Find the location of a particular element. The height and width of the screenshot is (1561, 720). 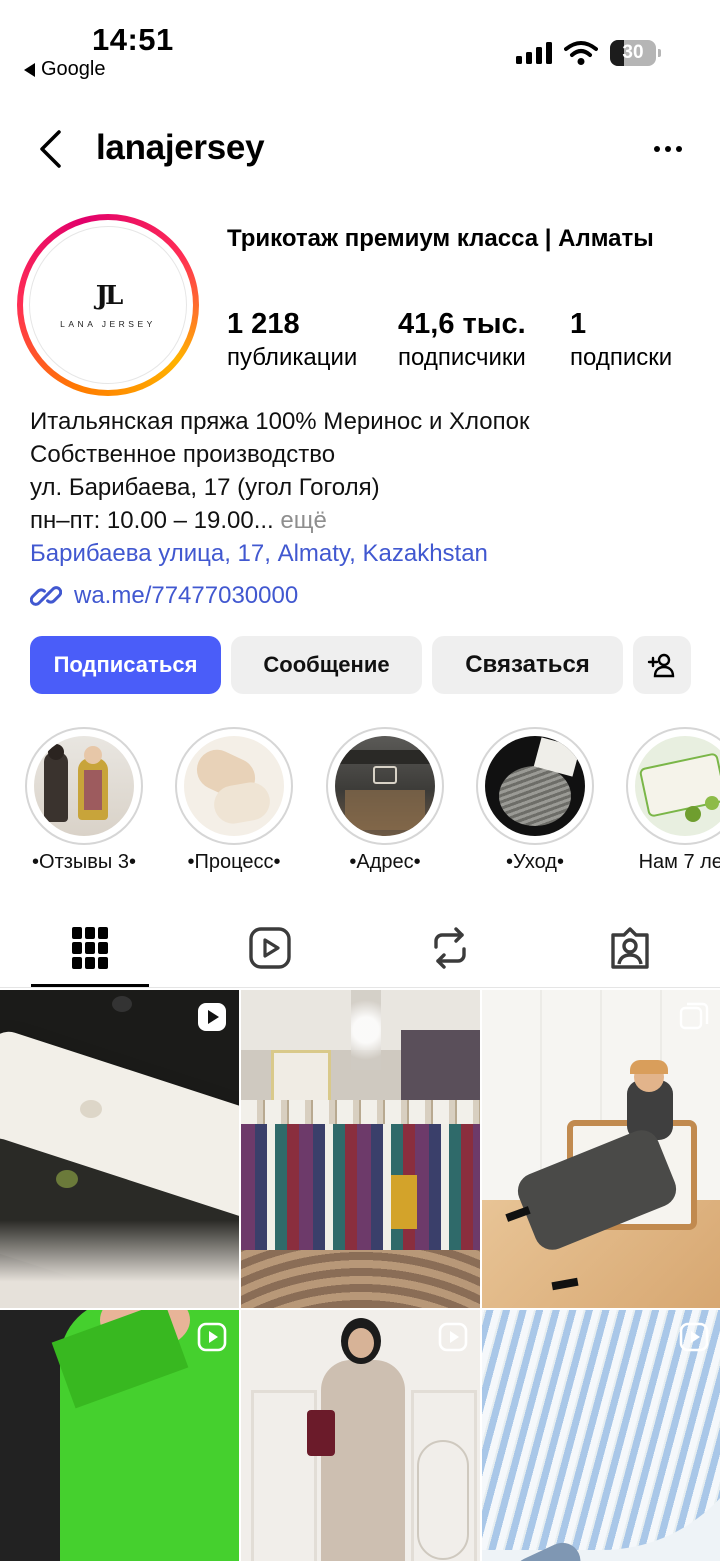

suggest-accounts-button is located at coordinates (662, 665).